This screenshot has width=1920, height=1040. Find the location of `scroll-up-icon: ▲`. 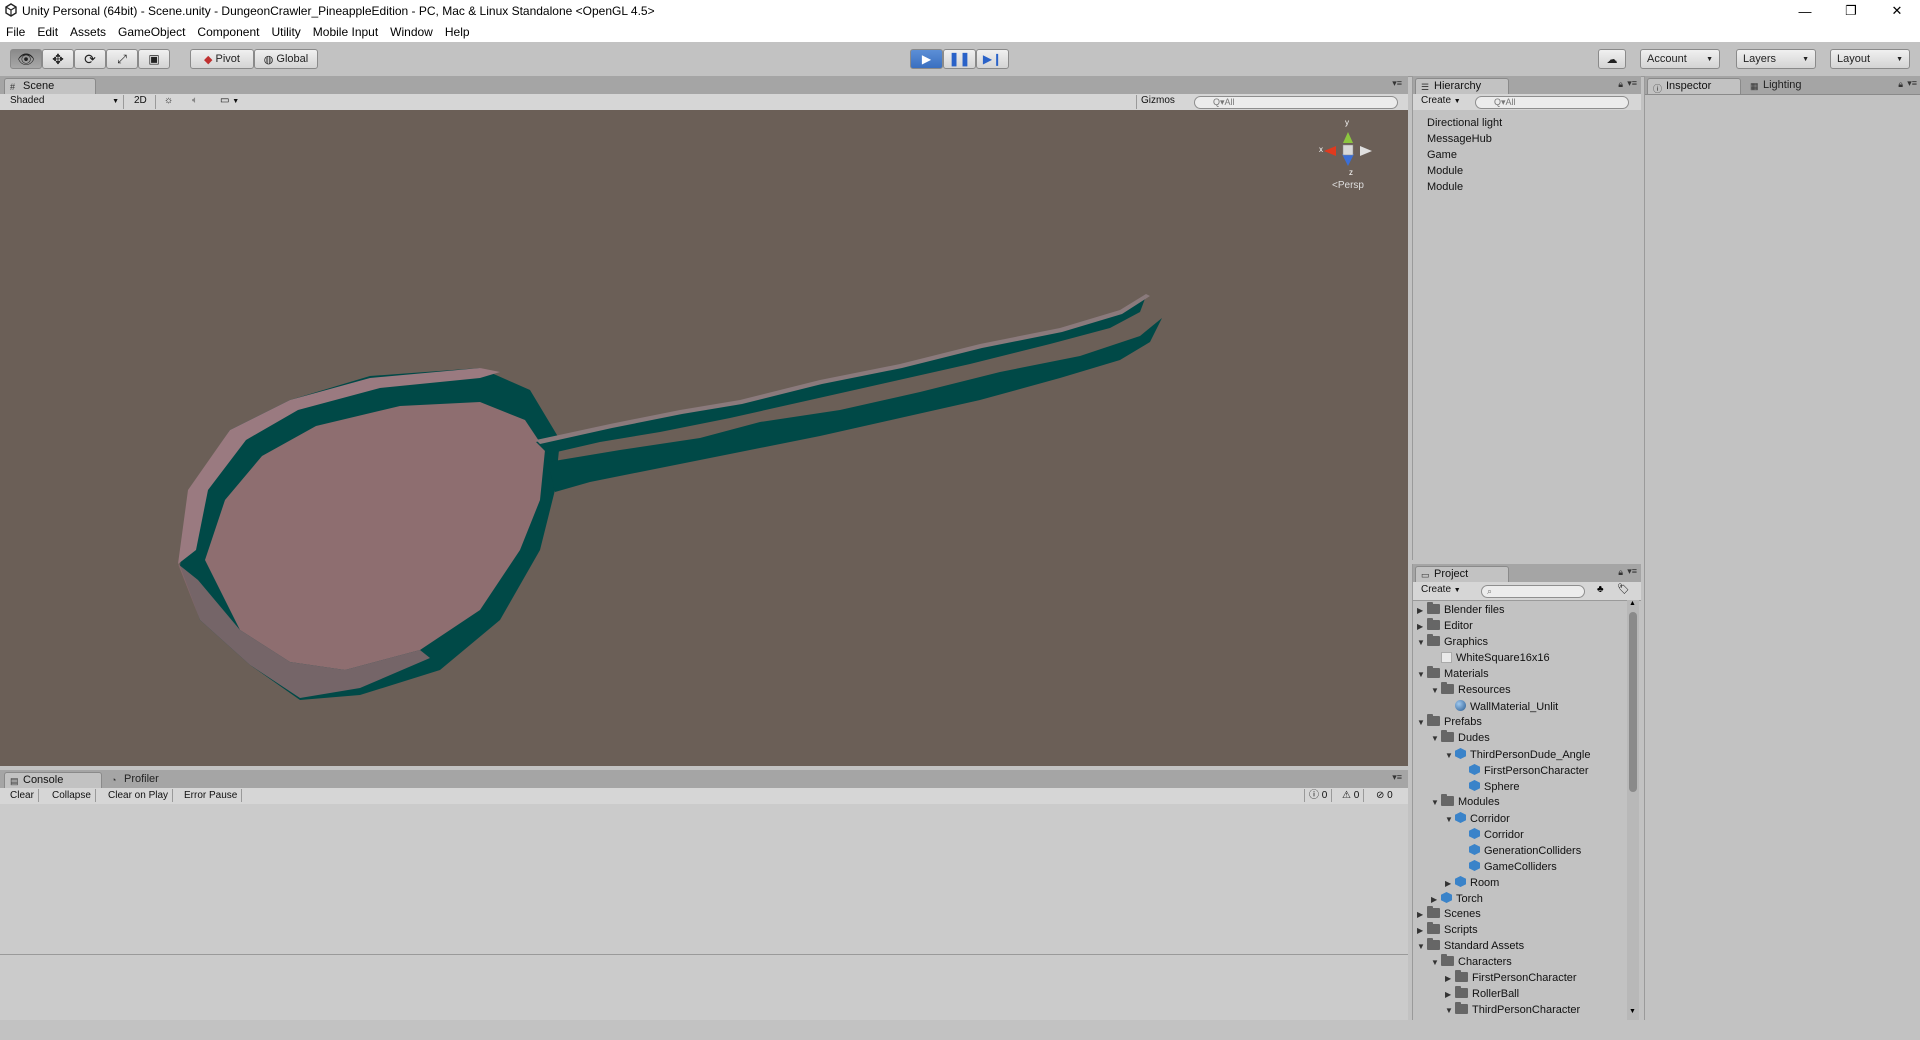

scroll-up-icon: ▲ is located at coordinates (1632, 603).